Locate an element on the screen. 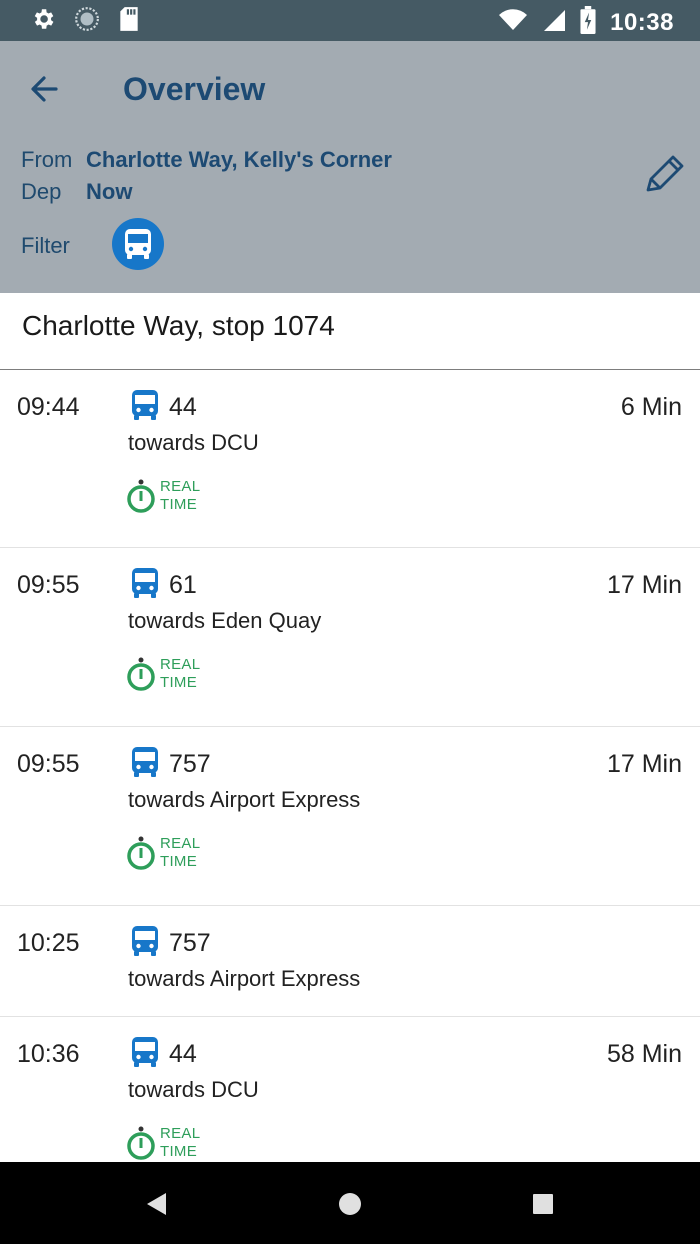 The image size is (700, 1244). edit-button is located at coordinates (665, 174).